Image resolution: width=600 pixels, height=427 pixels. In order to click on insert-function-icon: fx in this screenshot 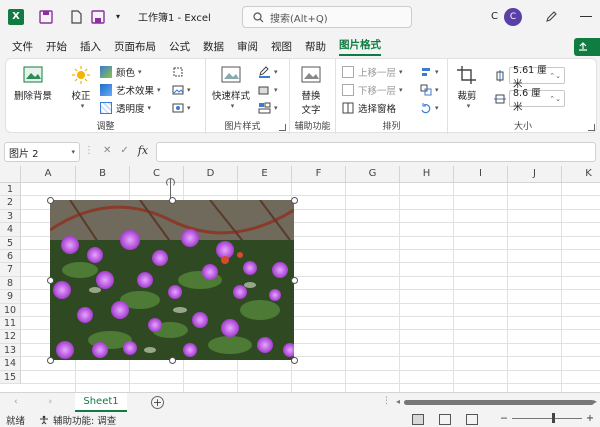, I will do `click(143, 150)`.